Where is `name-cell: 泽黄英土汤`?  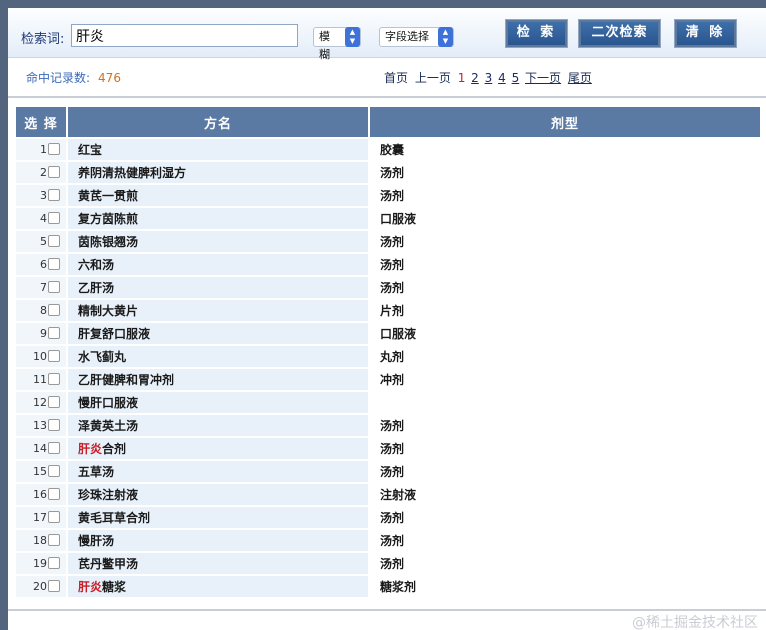
name-cell: 泽黄英土汤 is located at coordinates (218, 425).